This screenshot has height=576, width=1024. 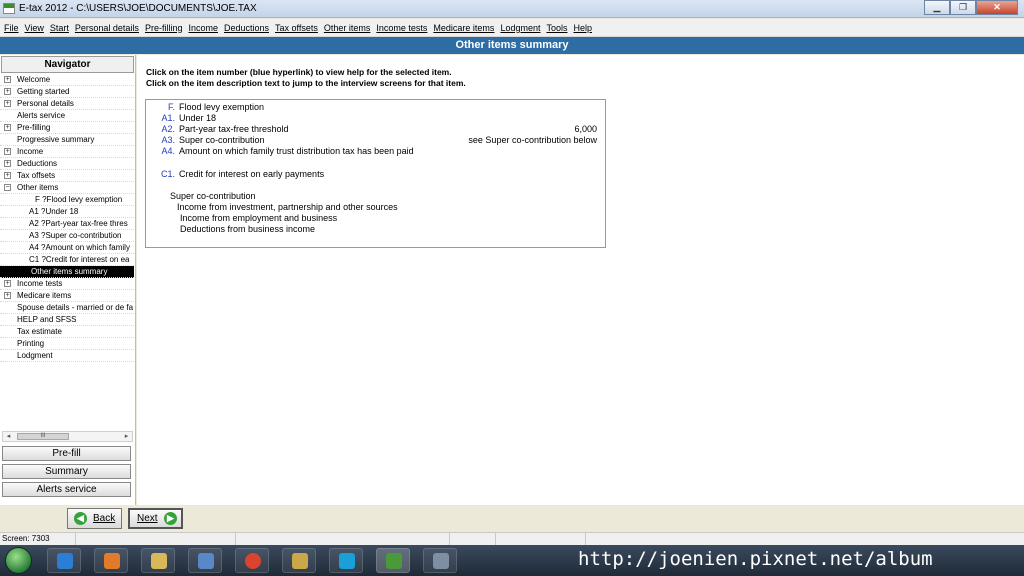 What do you see at coordinates (164, 28) in the screenshot?
I see `menu-pre-filling: Pre-filling` at bounding box center [164, 28].